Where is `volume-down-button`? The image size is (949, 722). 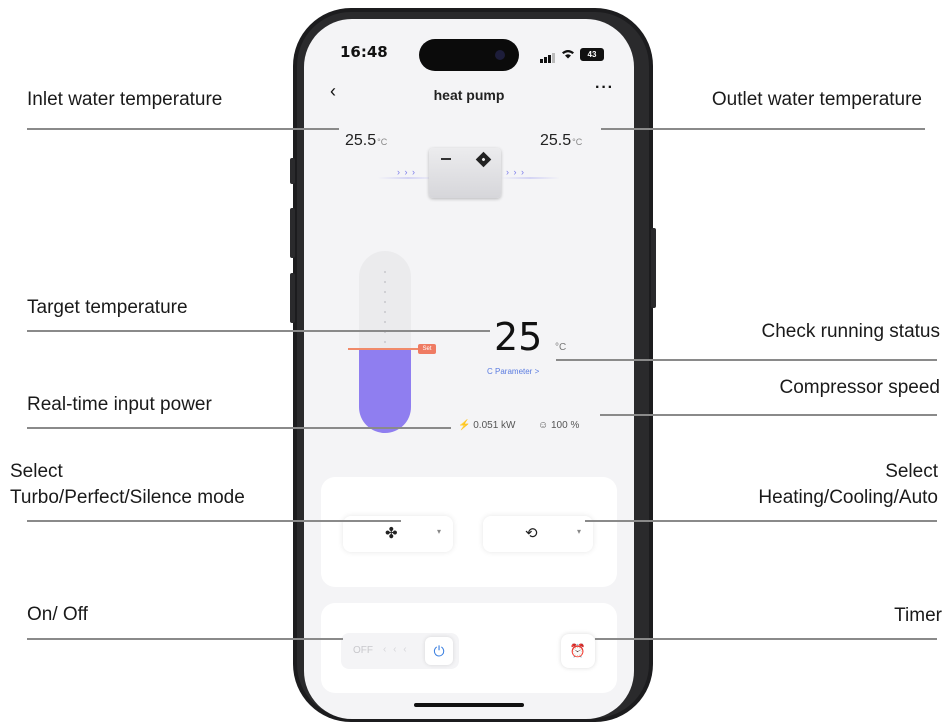 volume-down-button is located at coordinates (292, 298).